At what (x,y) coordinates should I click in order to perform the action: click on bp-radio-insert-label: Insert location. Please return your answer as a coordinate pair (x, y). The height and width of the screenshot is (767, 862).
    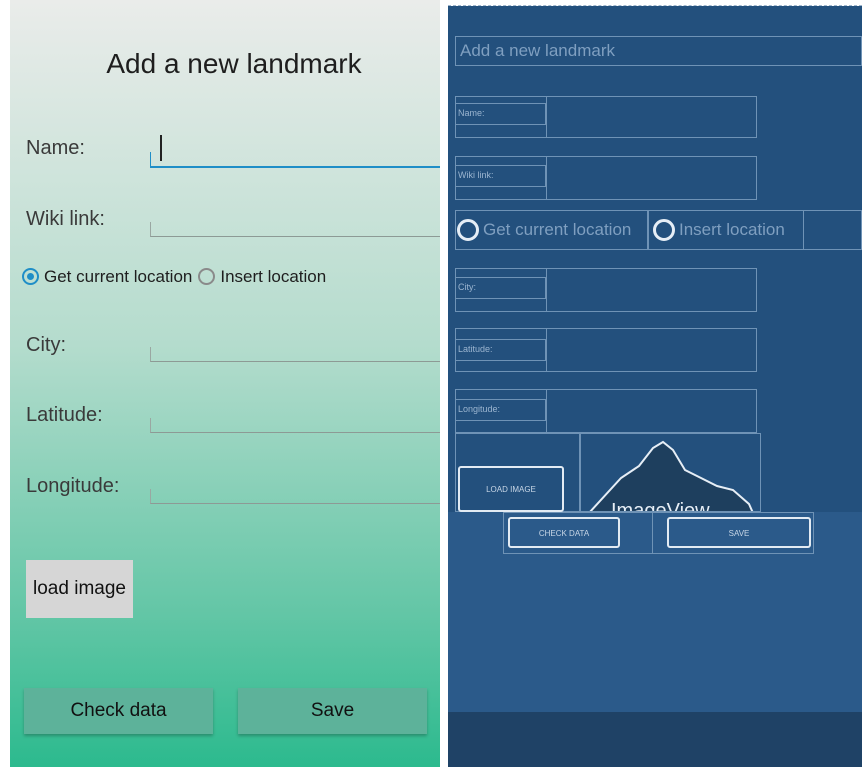
    Looking at the image, I should click on (732, 229).